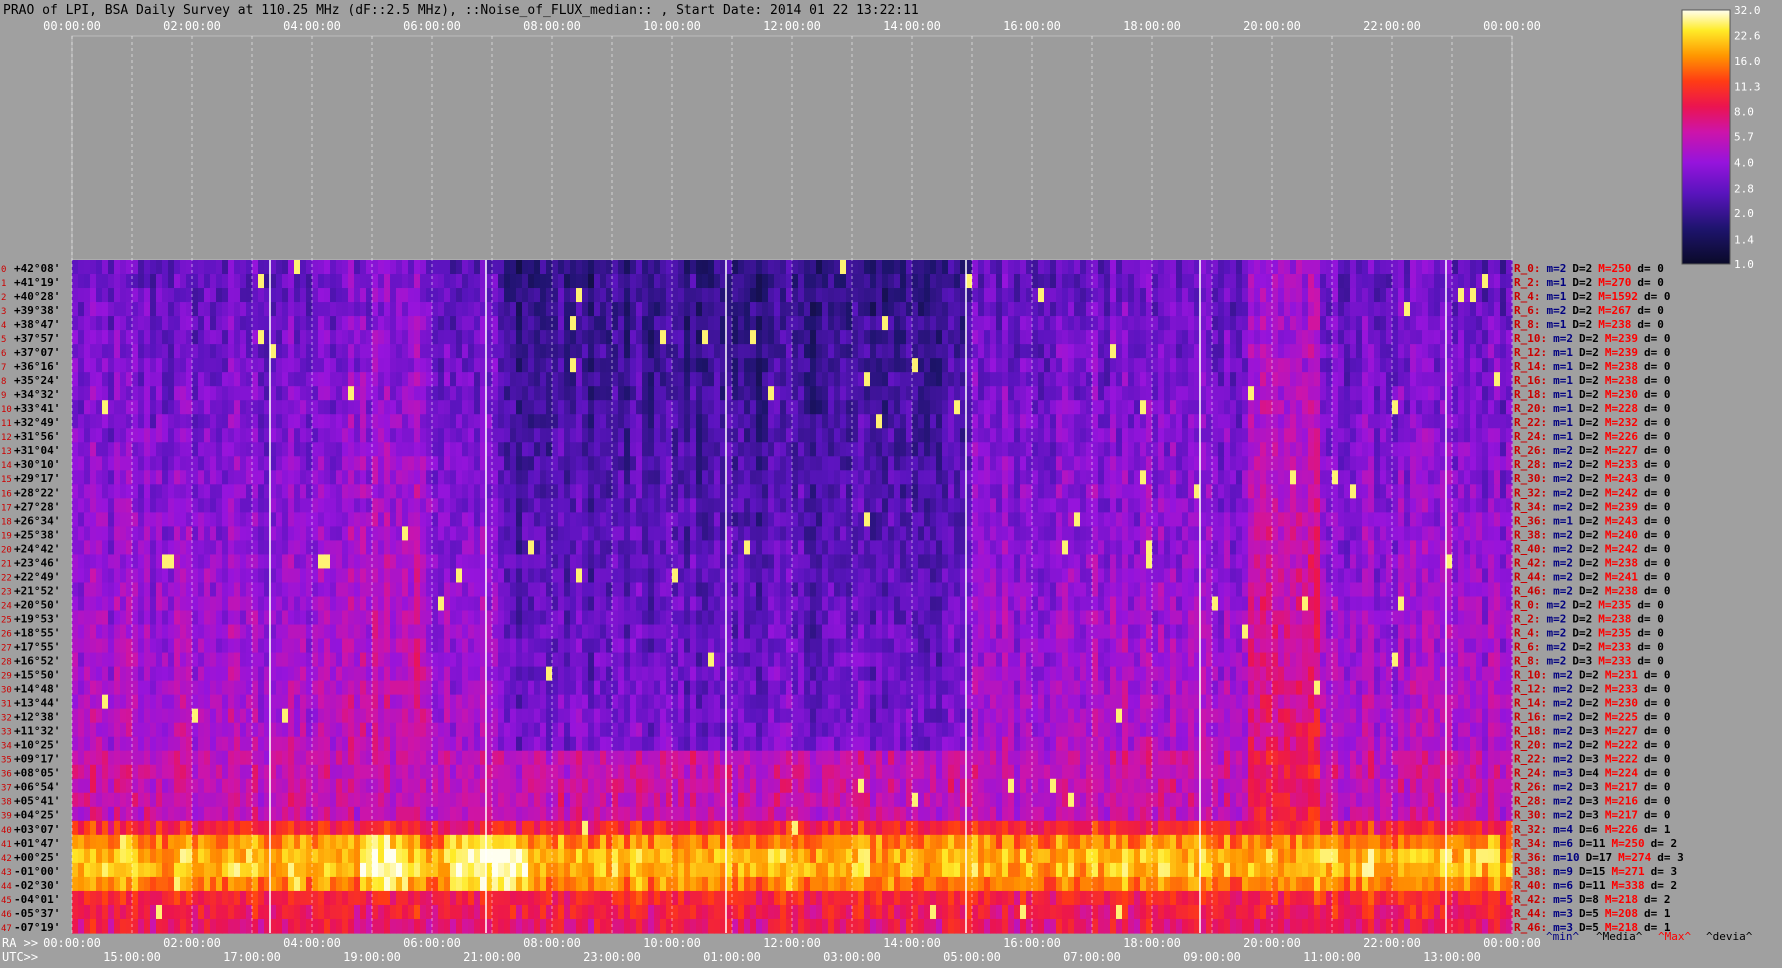  What do you see at coordinates (6, 677) in the screenshot?
I see `row-index-number: 29` at bounding box center [6, 677].